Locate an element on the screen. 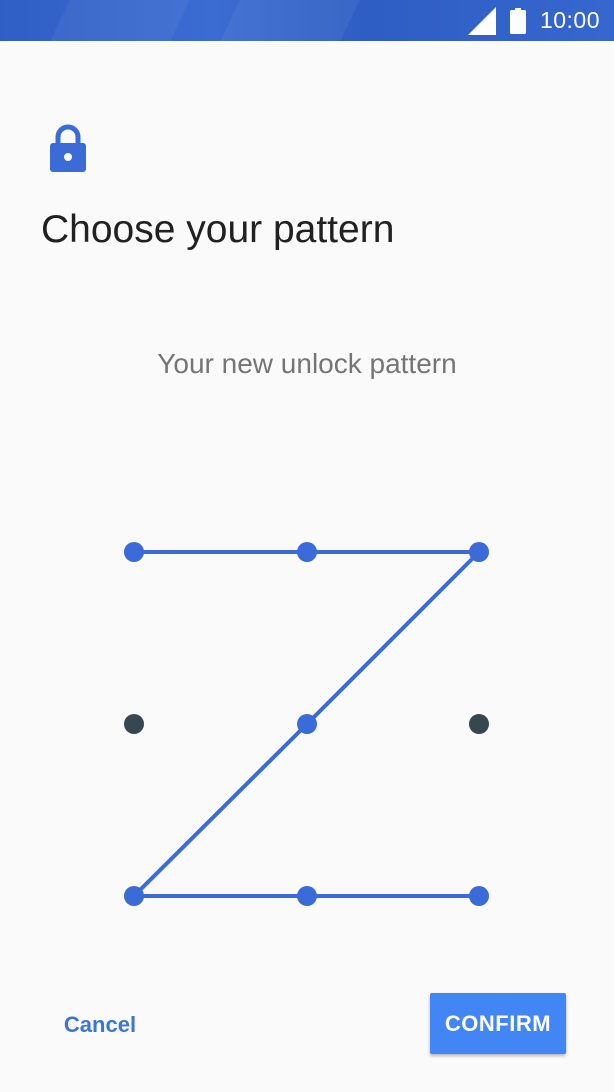 The image size is (614, 1092). confirm-button: CONFIRM is located at coordinates (498, 1023).